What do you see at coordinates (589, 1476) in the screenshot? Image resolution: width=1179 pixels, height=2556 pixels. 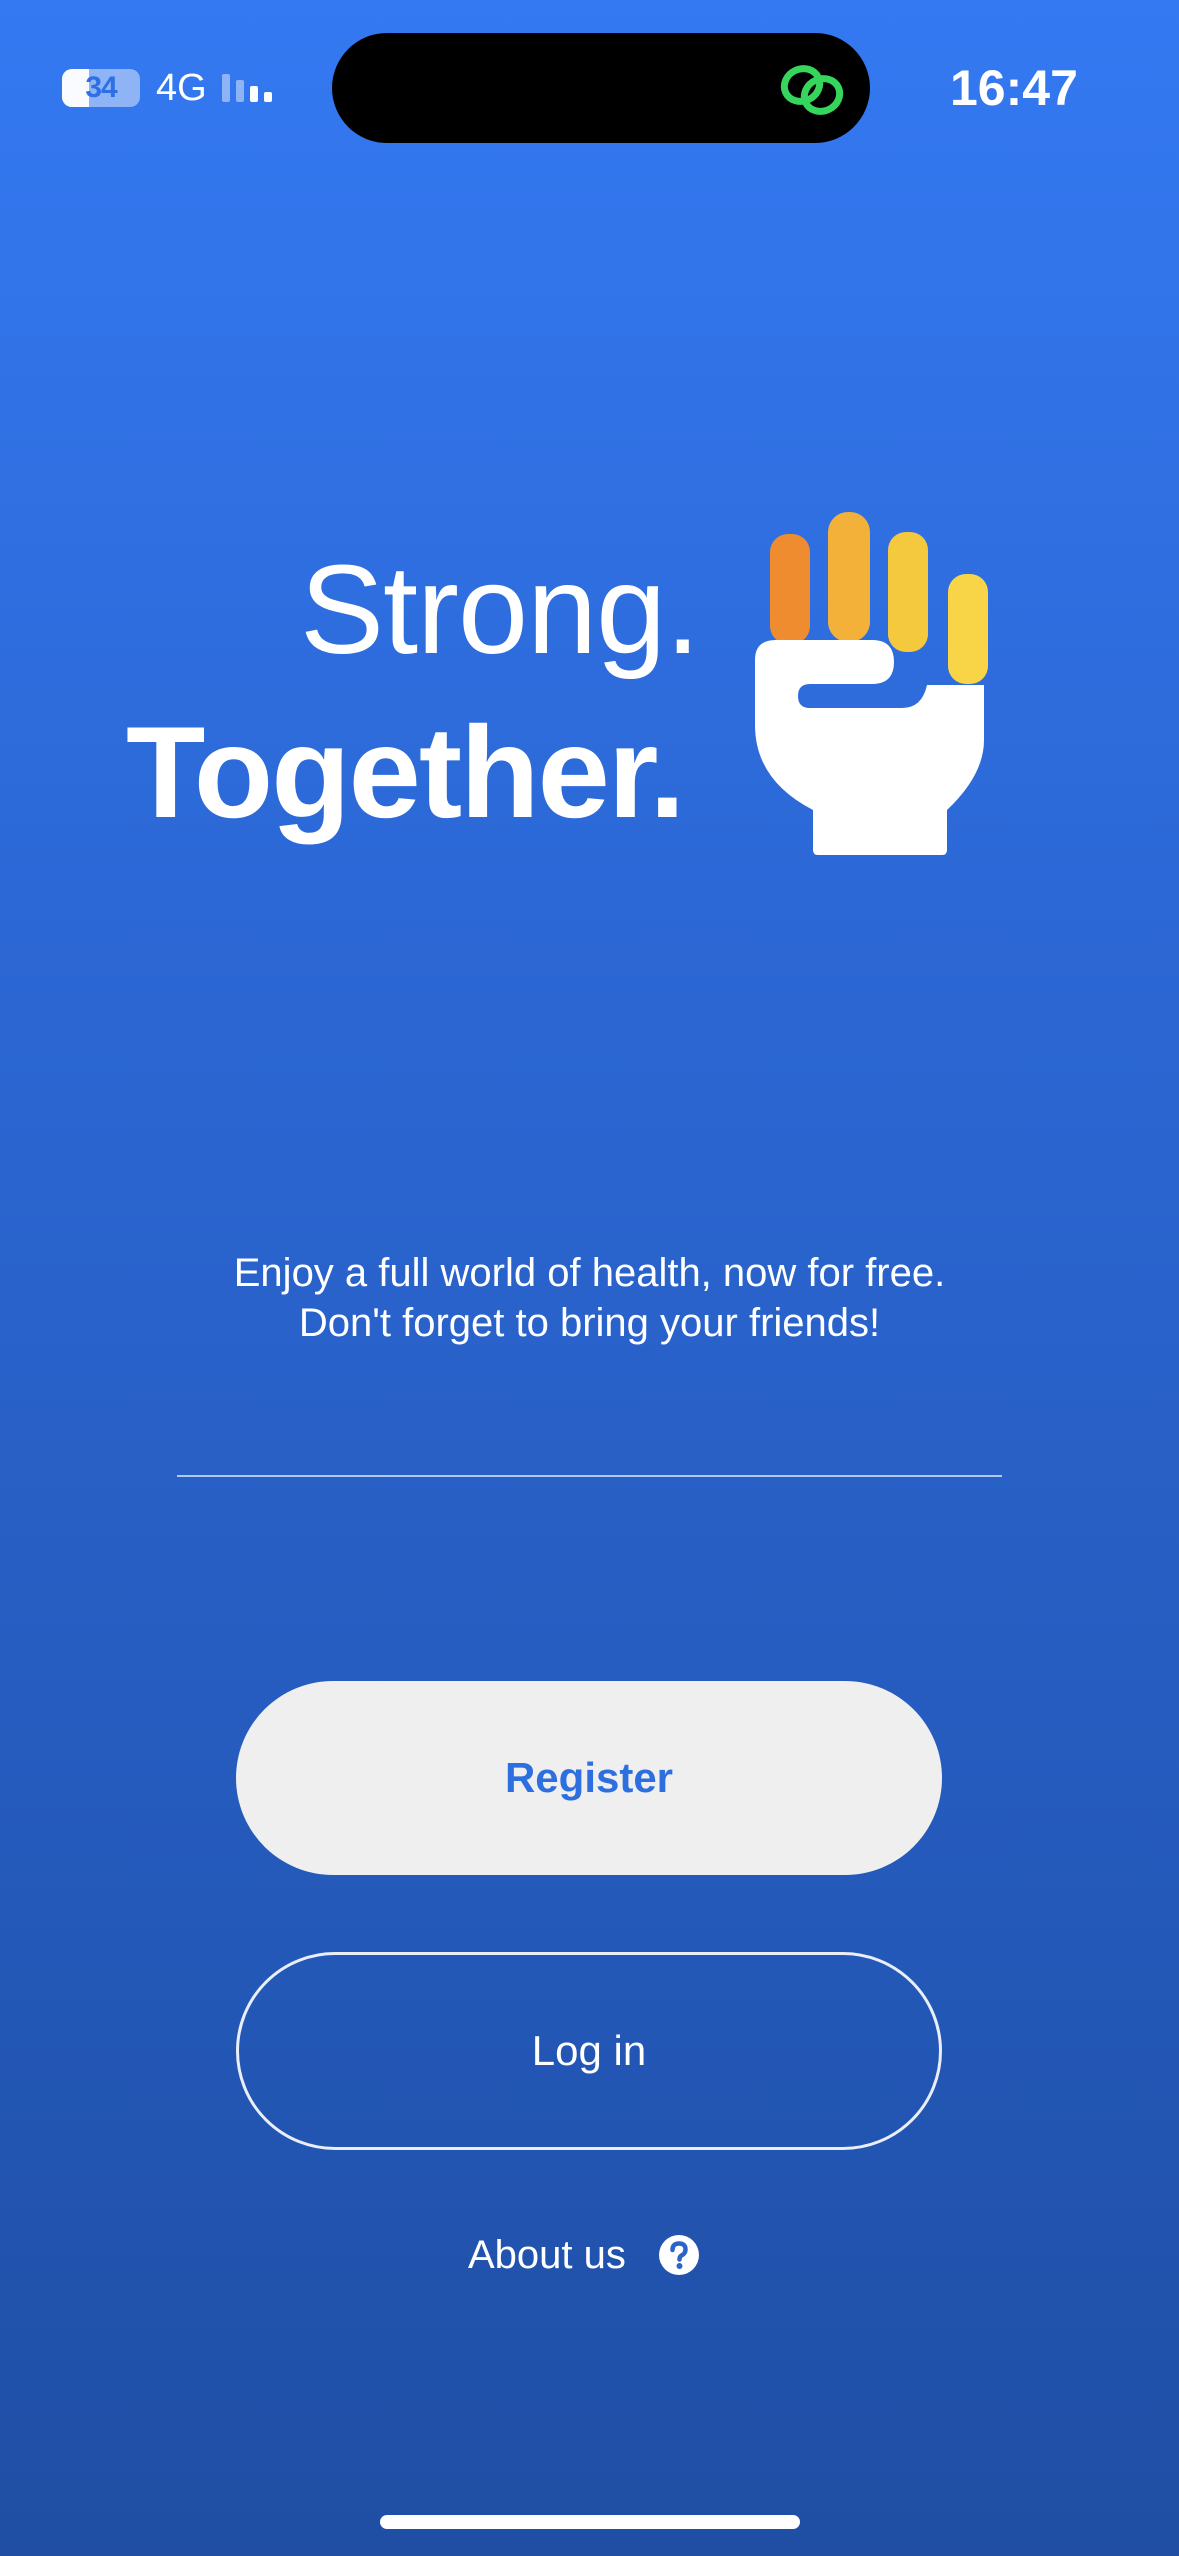 I see `divider` at bounding box center [589, 1476].